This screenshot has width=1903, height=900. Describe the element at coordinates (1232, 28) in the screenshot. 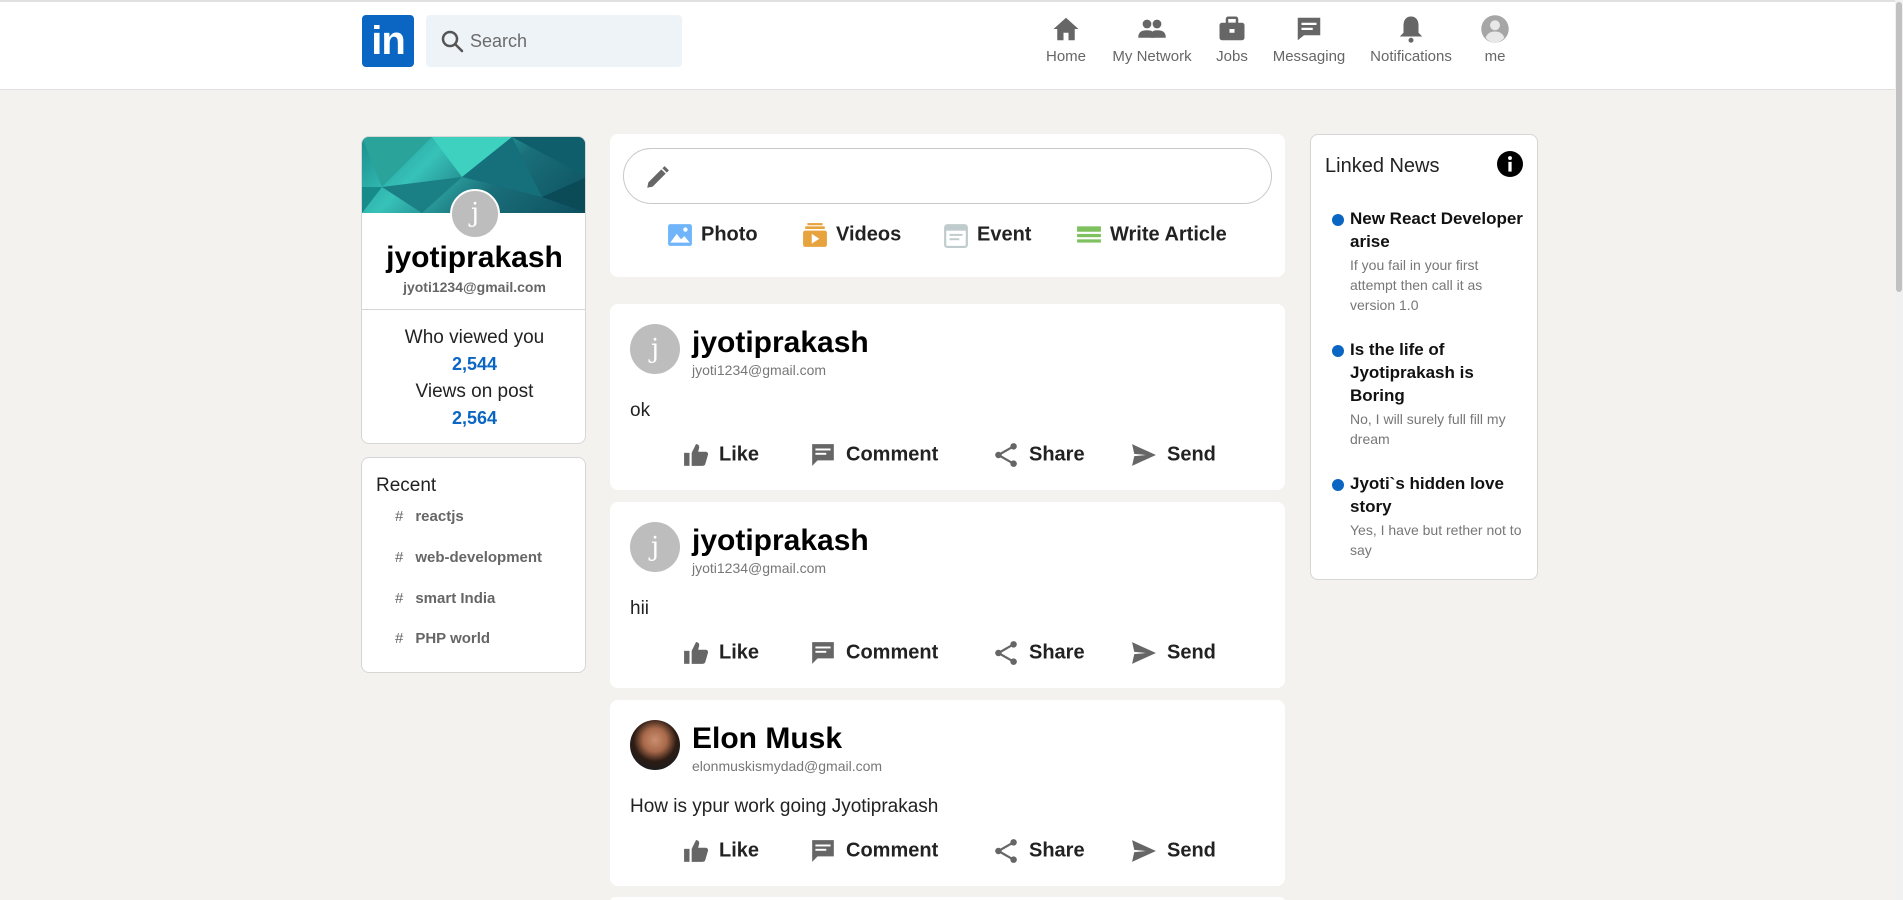

I see `briefcase-icon` at that location.